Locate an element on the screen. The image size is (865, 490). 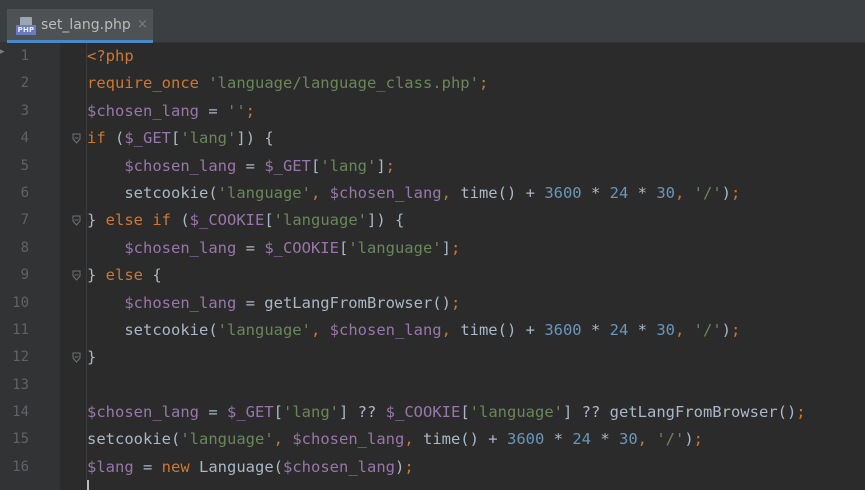
line-number: 8 is located at coordinates (24, 247).